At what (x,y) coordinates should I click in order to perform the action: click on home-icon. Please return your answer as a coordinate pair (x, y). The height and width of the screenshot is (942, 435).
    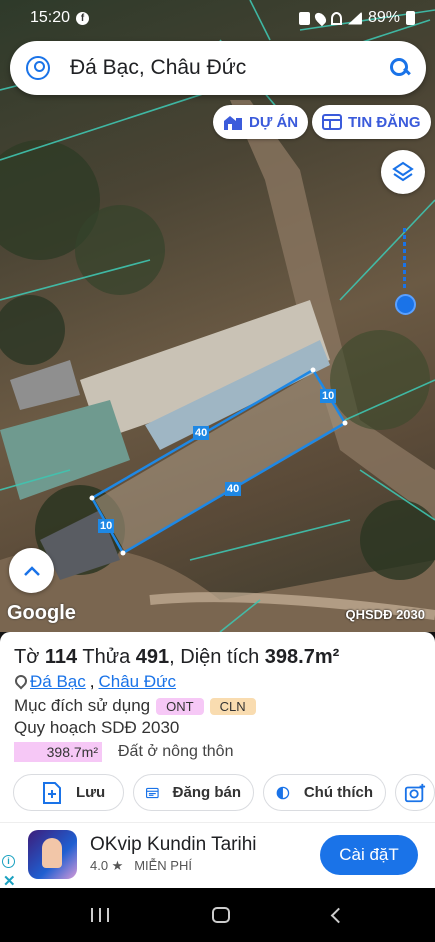
    Looking at the image, I should click on (220, 915).